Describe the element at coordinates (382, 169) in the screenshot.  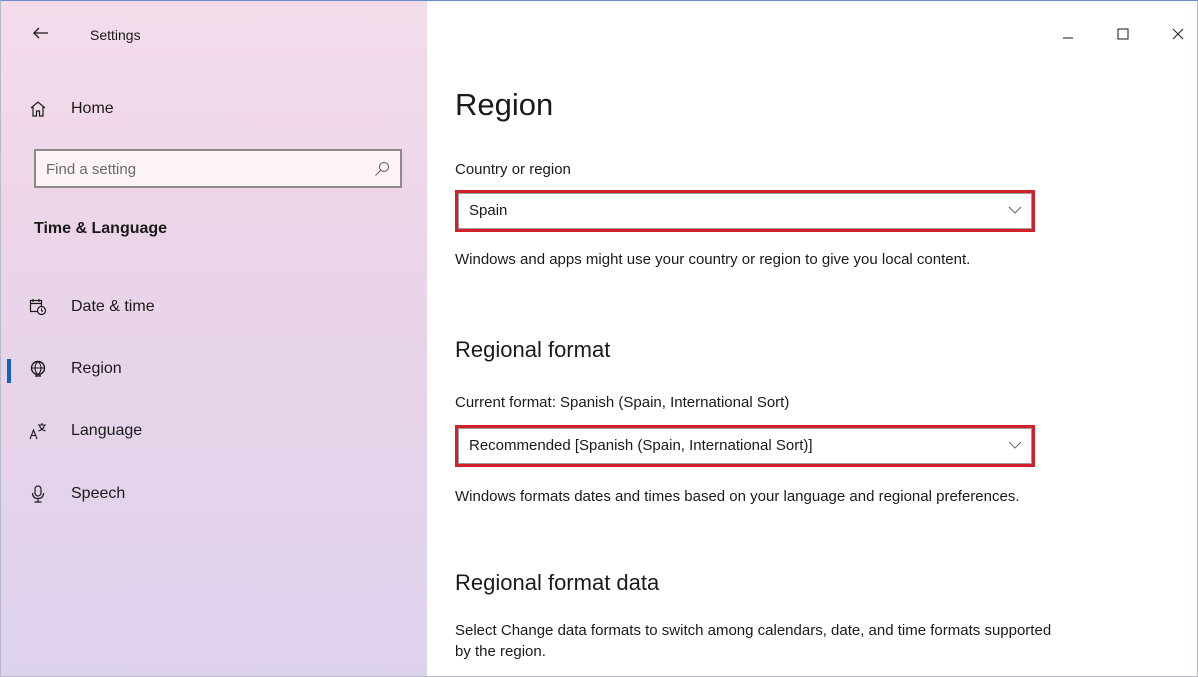
I see `search-icon` at that location.